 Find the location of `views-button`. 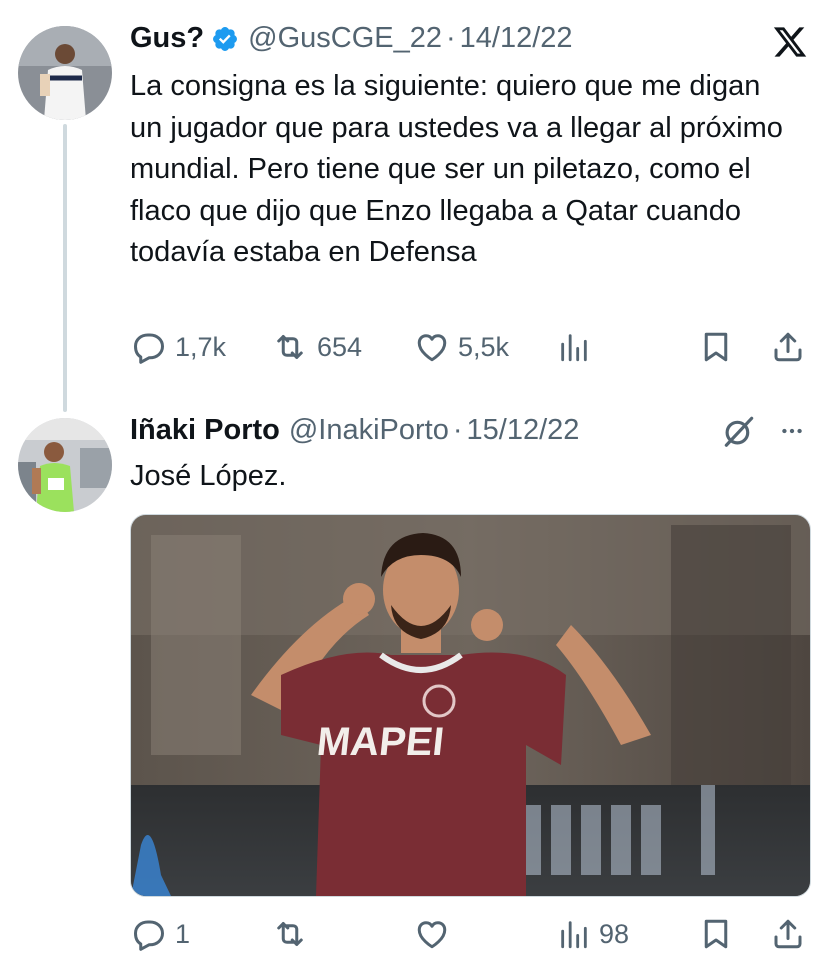

views-button is located at coordinates (574, 347).